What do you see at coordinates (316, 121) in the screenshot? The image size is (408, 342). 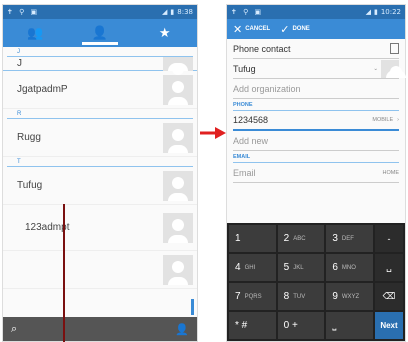 I see `phone-field: 1234568 MOBILE ›` at bounding box center [316, 121].